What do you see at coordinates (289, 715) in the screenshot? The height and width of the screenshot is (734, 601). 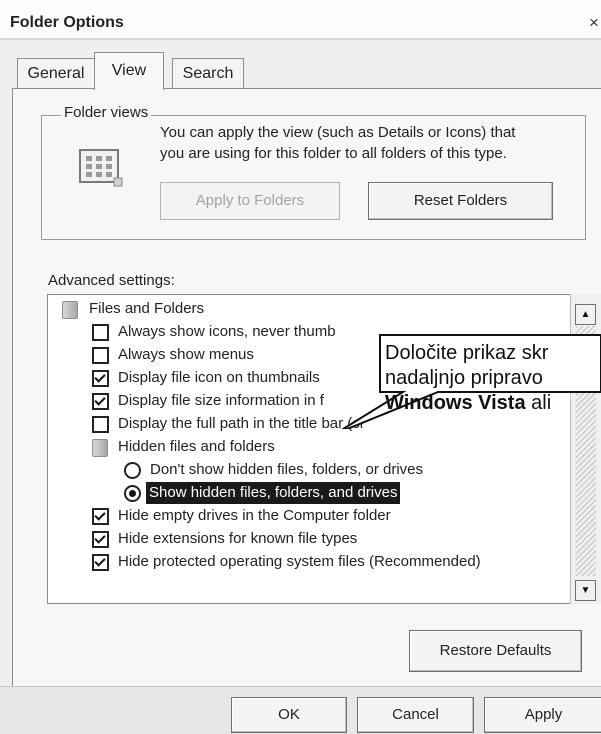 I see `ok-button: OK` at bounding box center [289, 715].